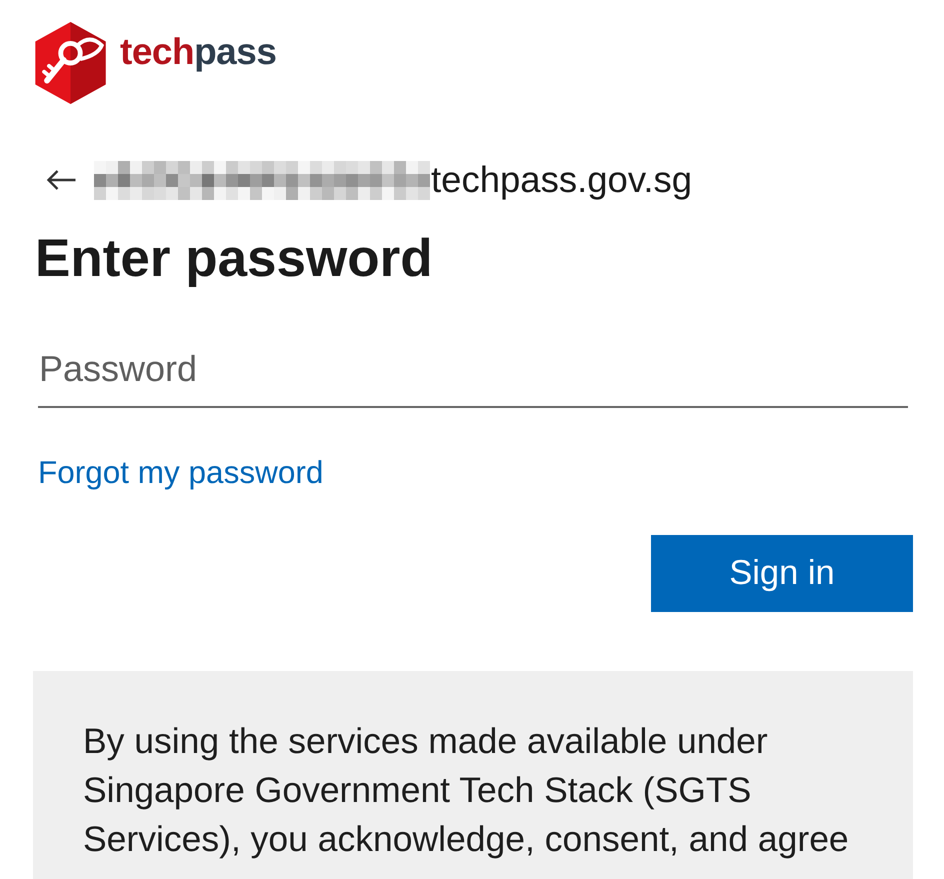 Image resolution: width=944 pixels, height=879 pixels. I want to click on account-domain: techpass.gov.sg, so click(561, 180).